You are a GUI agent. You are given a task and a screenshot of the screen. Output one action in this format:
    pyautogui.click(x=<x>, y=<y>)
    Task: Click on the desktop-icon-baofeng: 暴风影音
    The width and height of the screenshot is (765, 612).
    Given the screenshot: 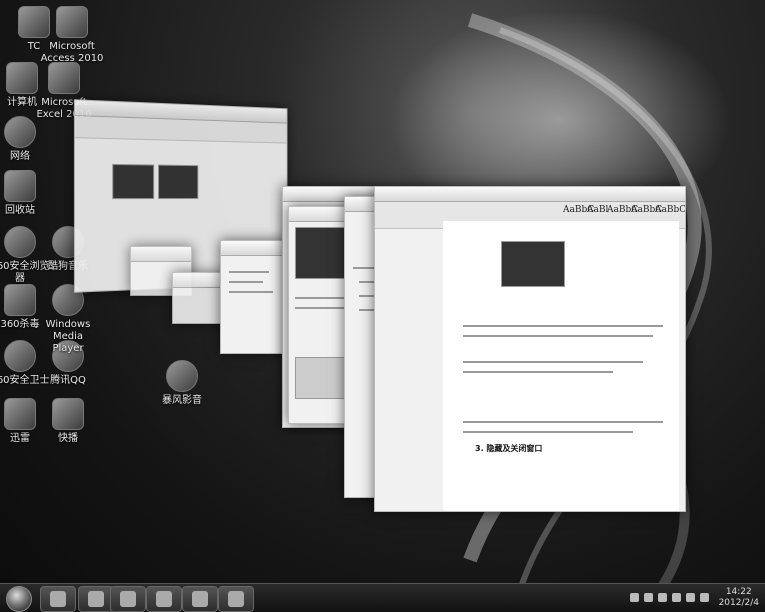 What is the action you would take?
    pyautogui.click(x=182, y=383)
    